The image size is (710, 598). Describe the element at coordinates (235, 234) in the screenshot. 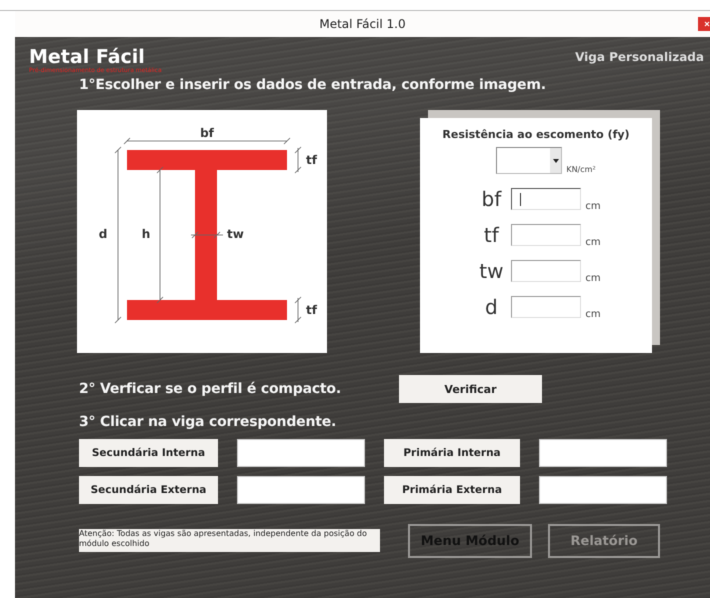

I see `dimension-label: tw` at that location.